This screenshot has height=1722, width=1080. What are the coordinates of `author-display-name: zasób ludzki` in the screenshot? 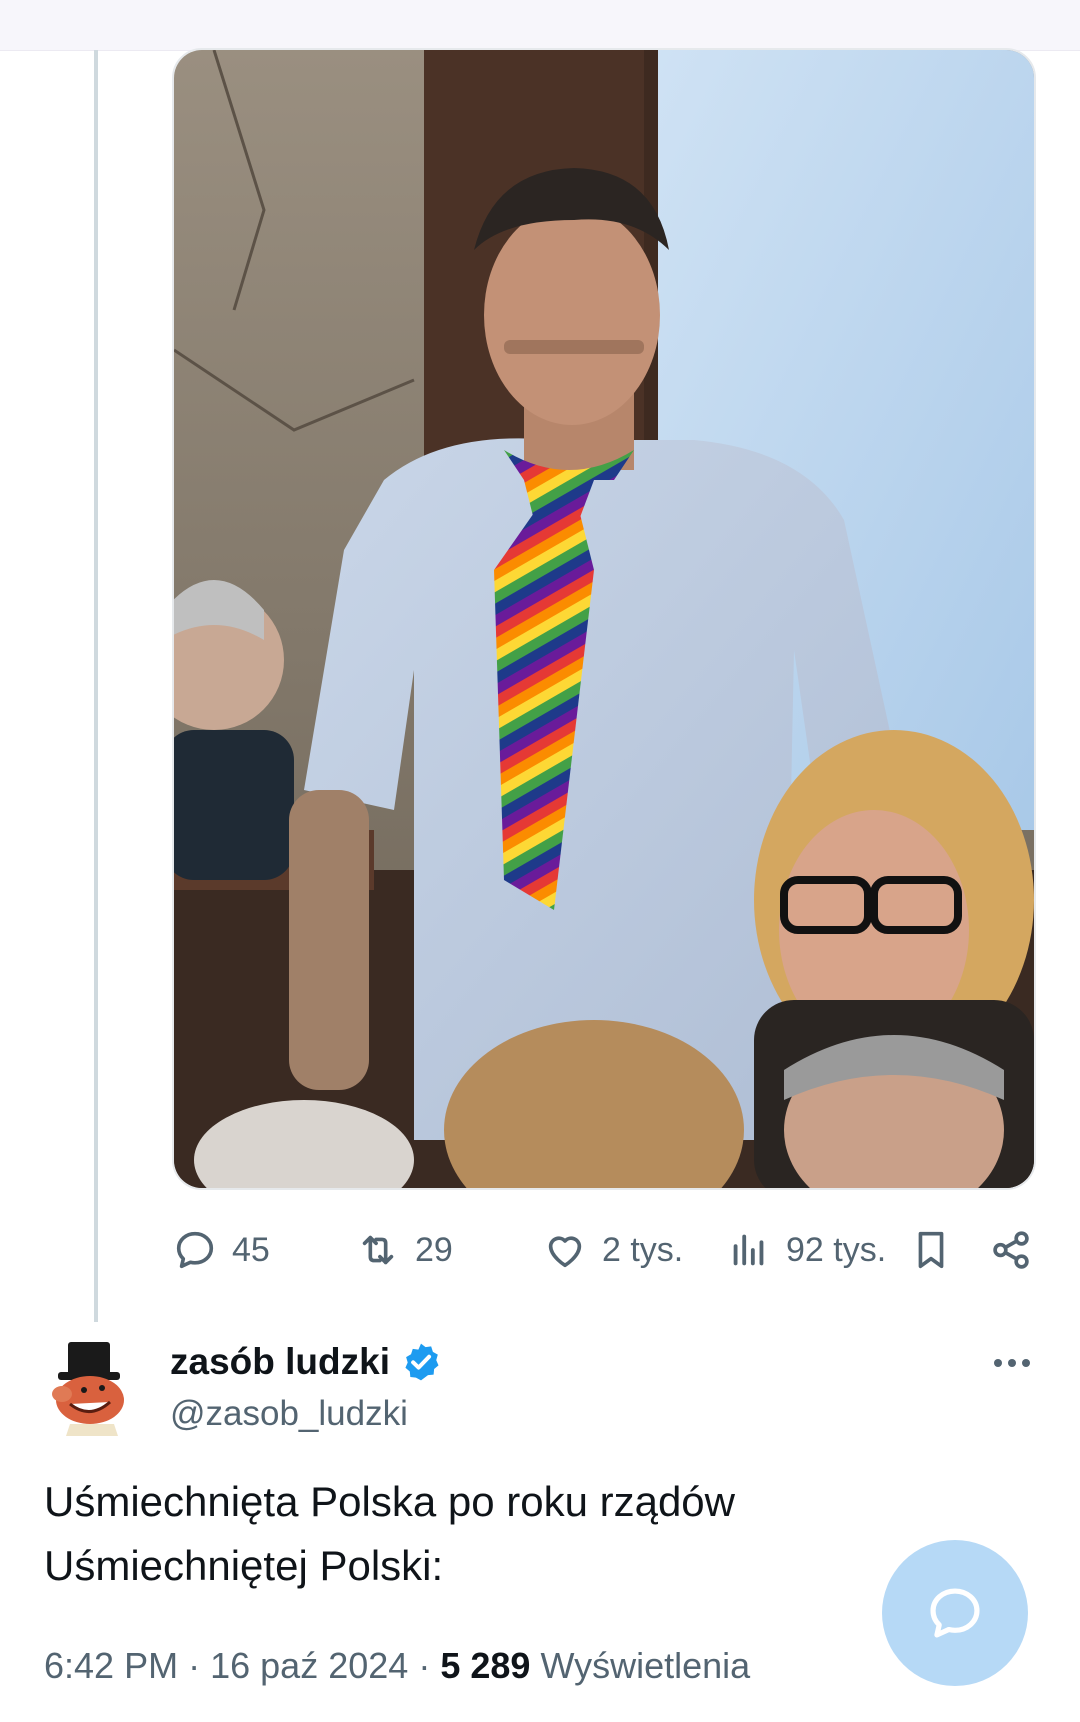 It's located at (280, 1361).